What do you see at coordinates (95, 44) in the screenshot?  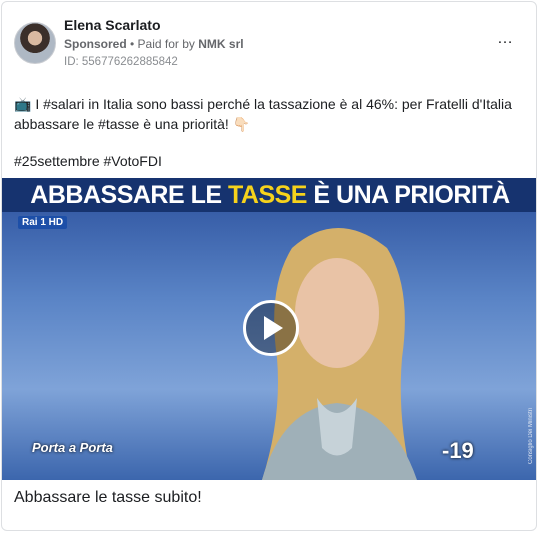 I see `sponsored-label: Sponsored` at bounding box center [95, 44].